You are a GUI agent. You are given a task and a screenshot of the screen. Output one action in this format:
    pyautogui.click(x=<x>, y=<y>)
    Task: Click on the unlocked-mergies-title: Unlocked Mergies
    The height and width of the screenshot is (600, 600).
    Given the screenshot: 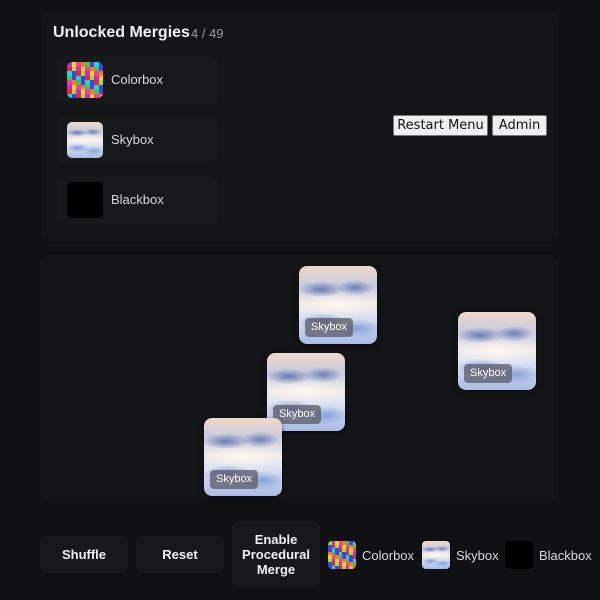 What is the action you would take?
    pyautogui.click(x=121, y=32)
    